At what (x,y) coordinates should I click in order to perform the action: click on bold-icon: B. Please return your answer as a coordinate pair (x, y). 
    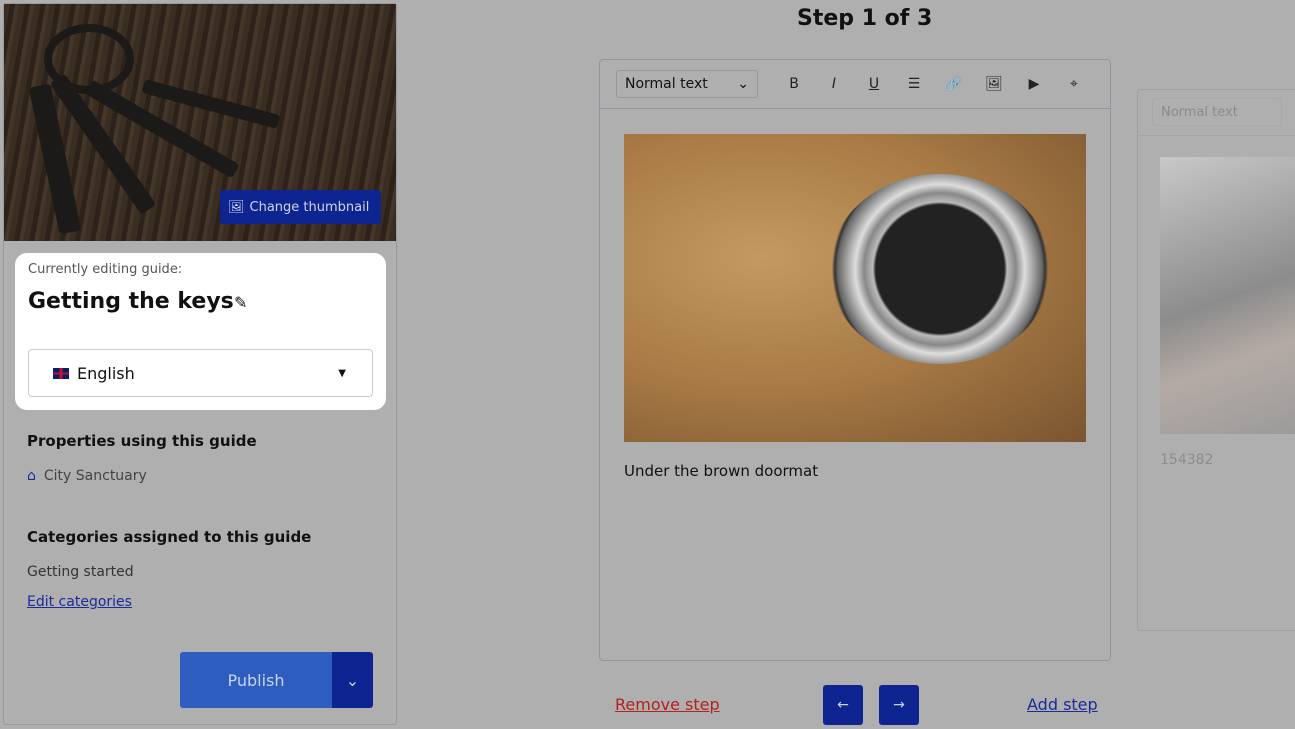
    Looking at the image, I should click on (794, 84).